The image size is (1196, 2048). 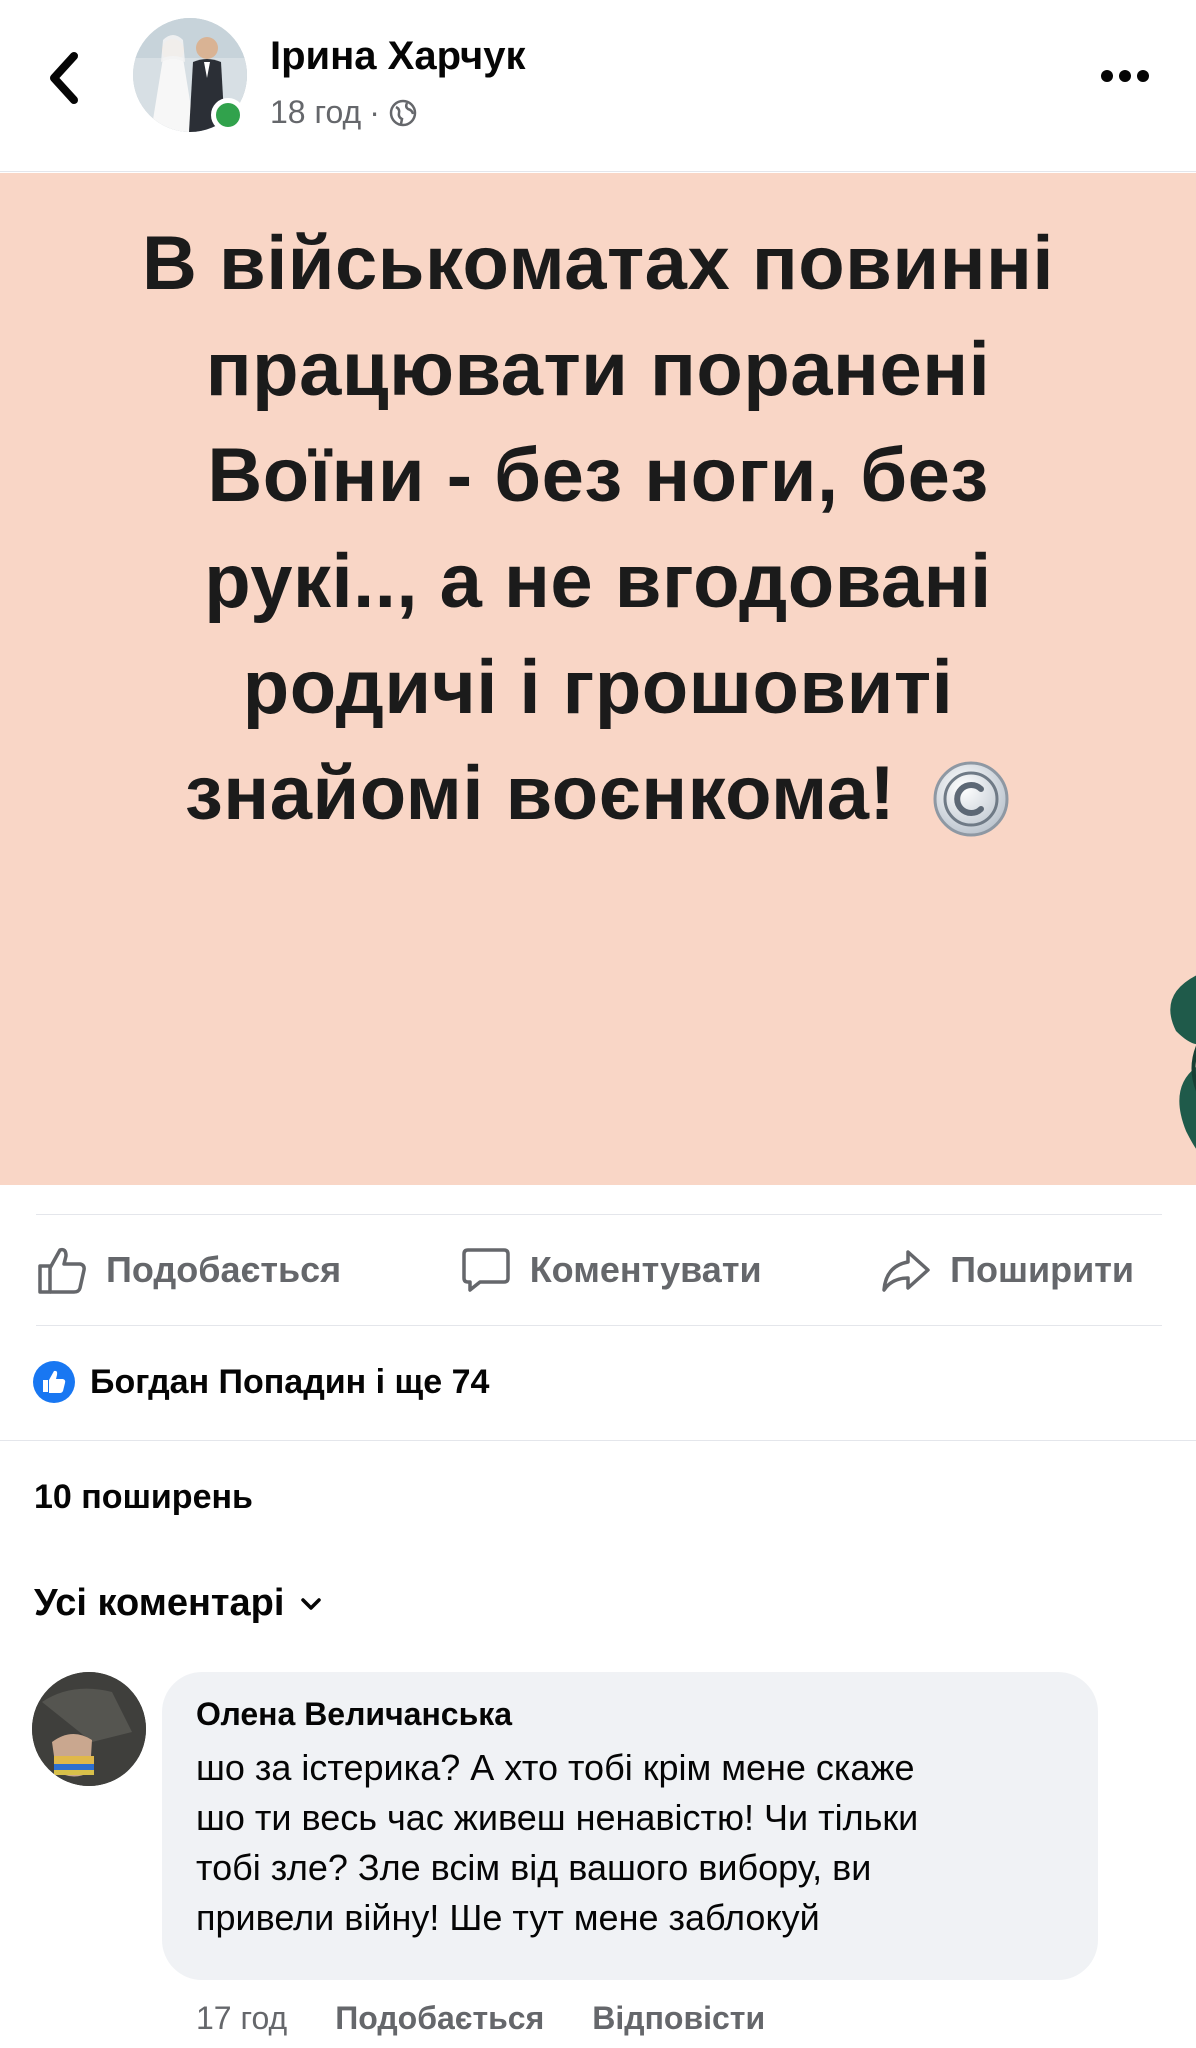 What do you see at coordinates (906, 1271) in the screenshot?
I see `share-arrow-icon` at bounding box center [906, 1271].